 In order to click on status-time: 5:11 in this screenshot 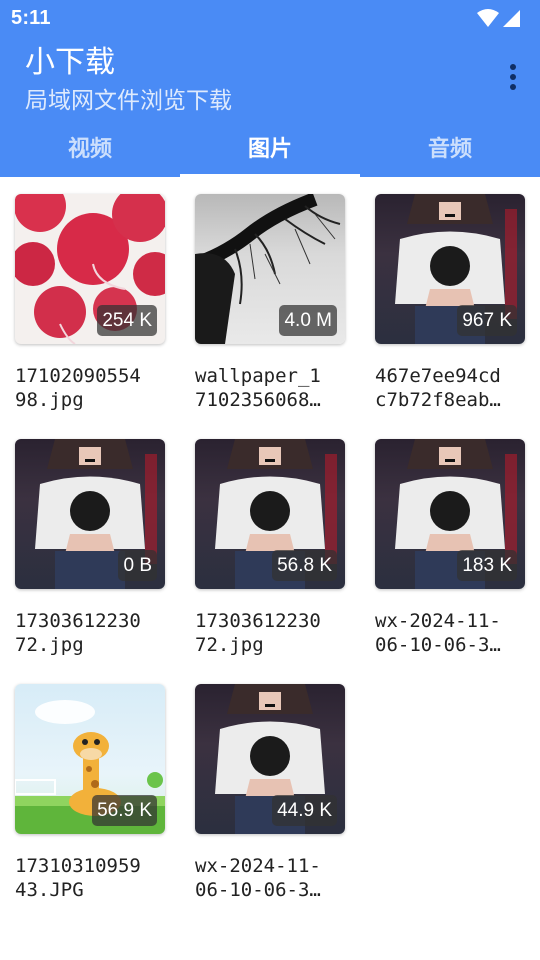, I will do `click(31, 18)`.